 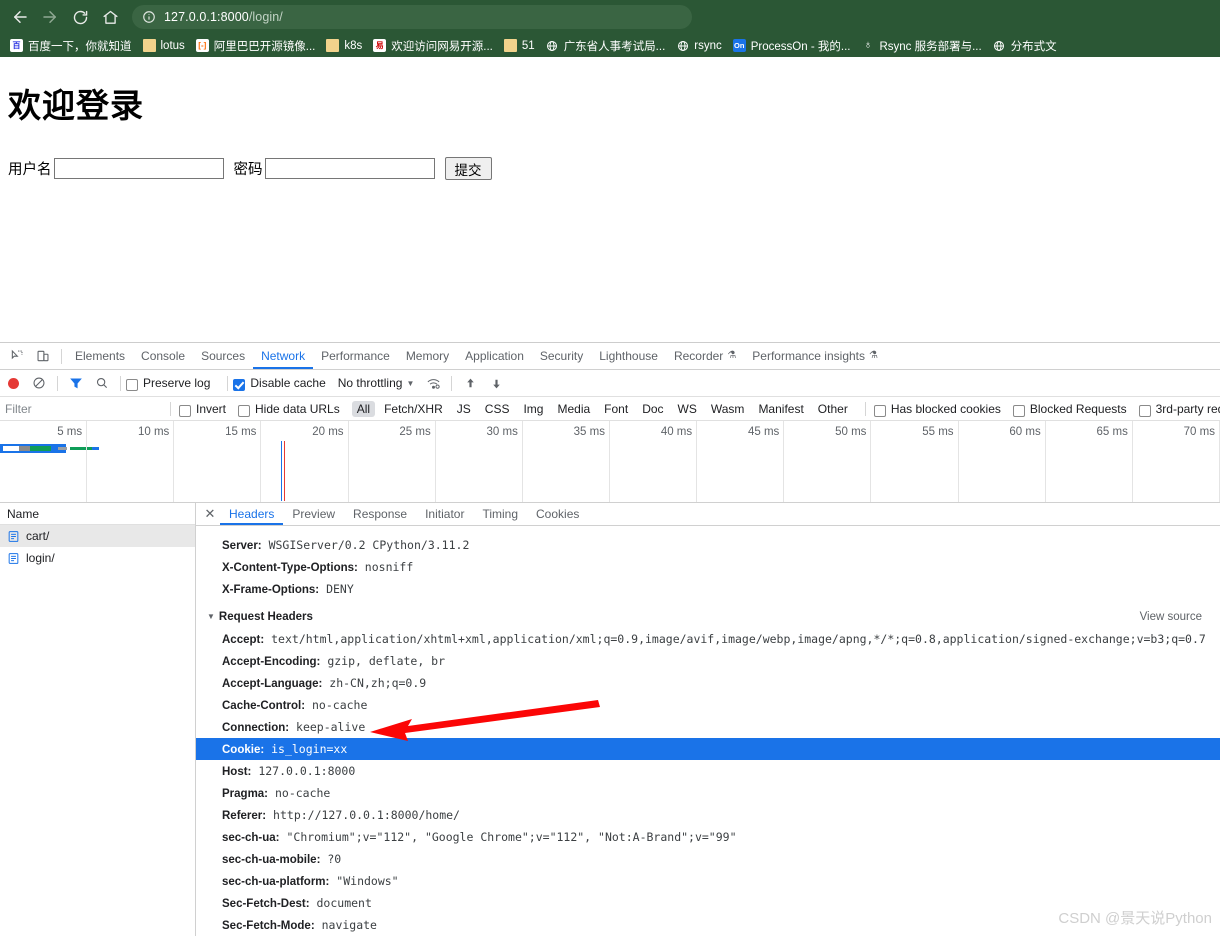 I want to click on username-input, so click(x=138, y=168).